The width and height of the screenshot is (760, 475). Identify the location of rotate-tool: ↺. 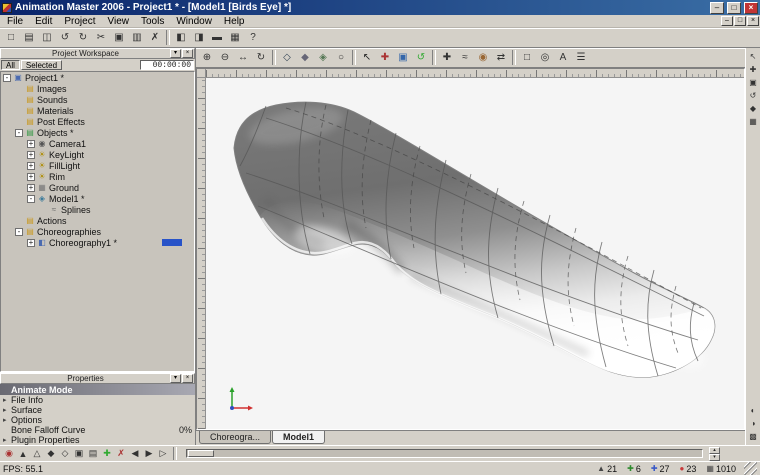
(421, 58).